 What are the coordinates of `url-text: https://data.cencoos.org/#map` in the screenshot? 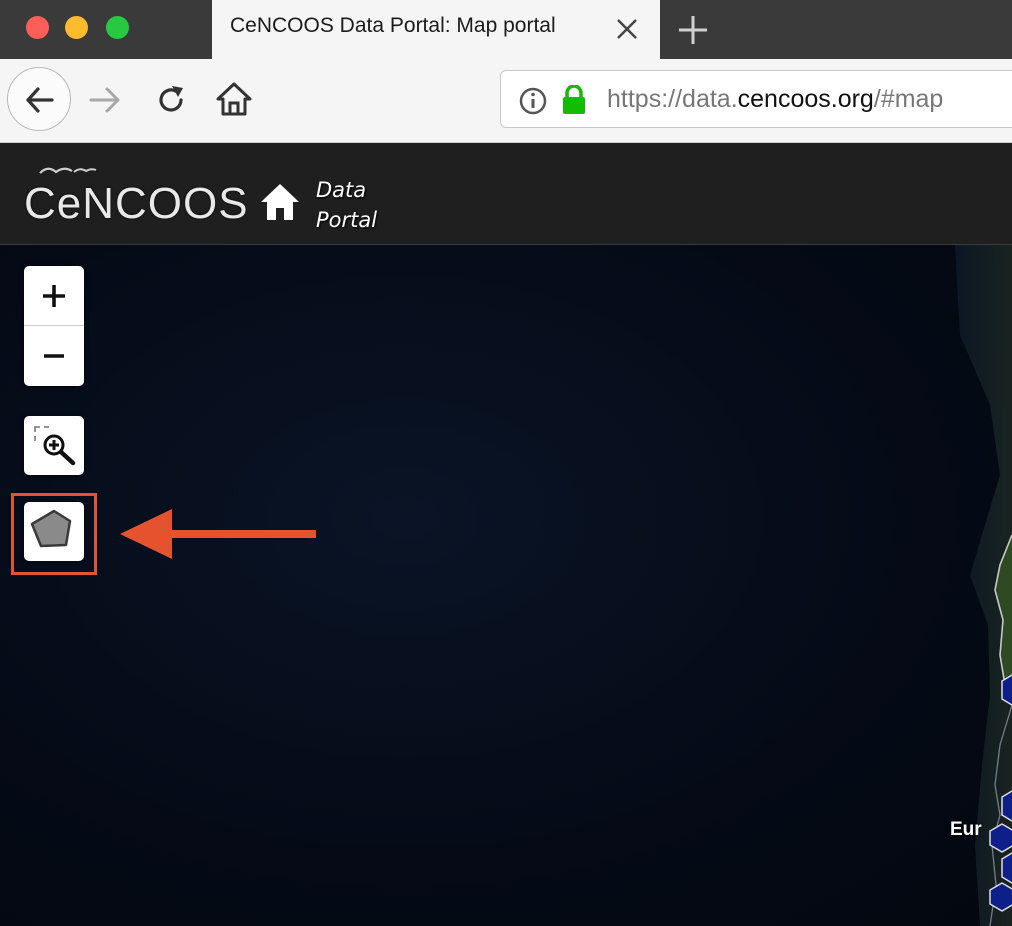 It's located at (775, 99).